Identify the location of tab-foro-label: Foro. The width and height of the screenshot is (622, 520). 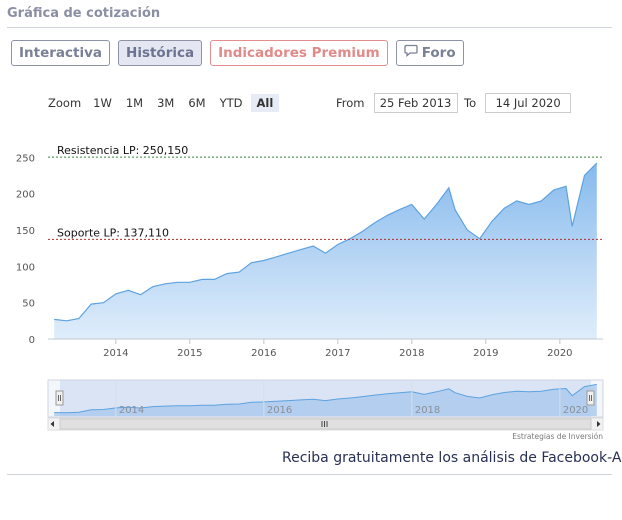
(438, 53).